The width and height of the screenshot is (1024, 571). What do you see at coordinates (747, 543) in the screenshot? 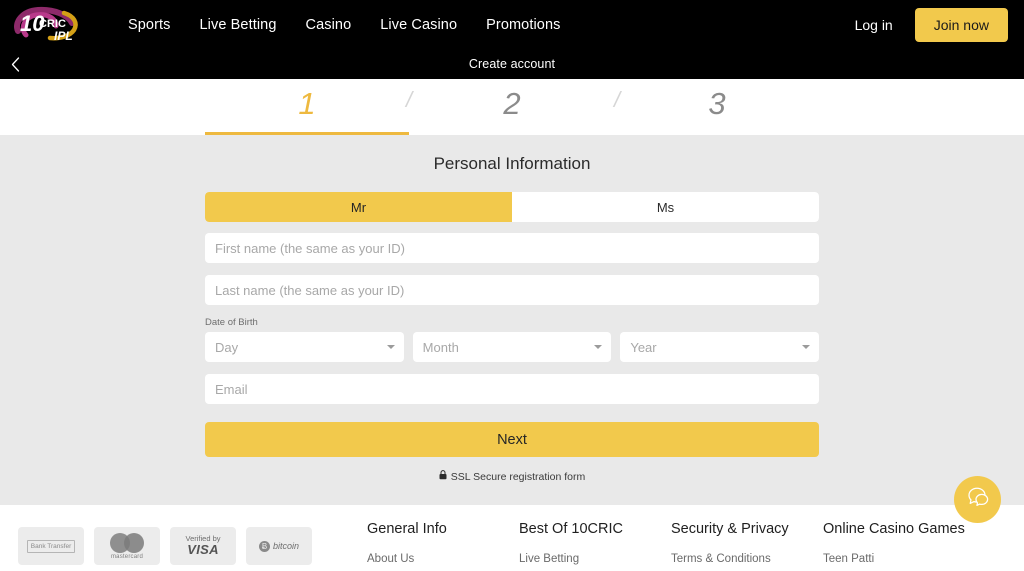
I see `footer-column-security-privacy: Security & Privacy Terms & Conditions` at bounding box center [747, 543].